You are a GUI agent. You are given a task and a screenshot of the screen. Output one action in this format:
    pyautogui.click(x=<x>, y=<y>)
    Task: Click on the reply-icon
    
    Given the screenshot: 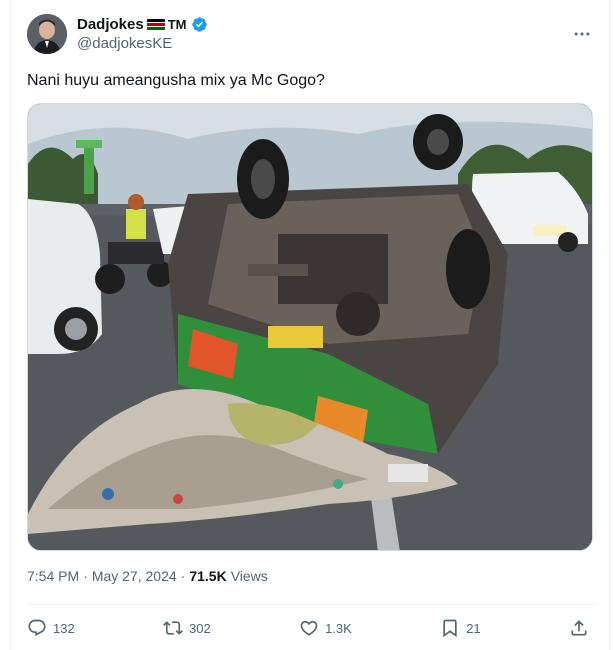 What is the action you would take?
    pyautogui.click(x=37, y=628)
    